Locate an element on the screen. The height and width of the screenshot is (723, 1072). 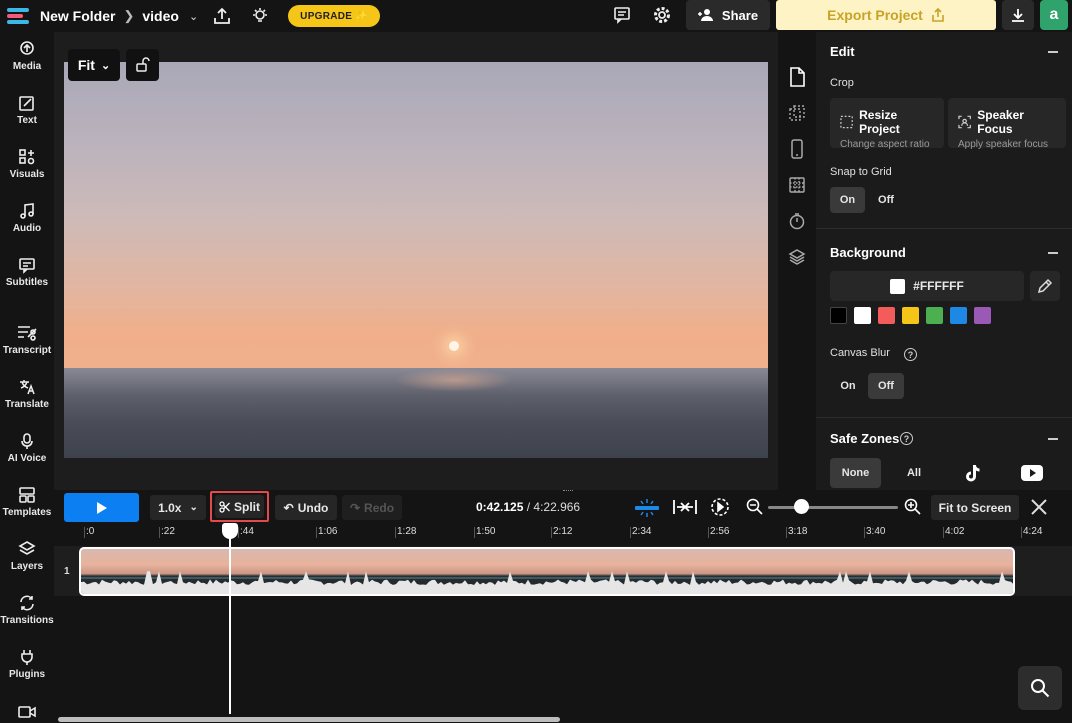
comments-icon is located at coordinates (622, 15).